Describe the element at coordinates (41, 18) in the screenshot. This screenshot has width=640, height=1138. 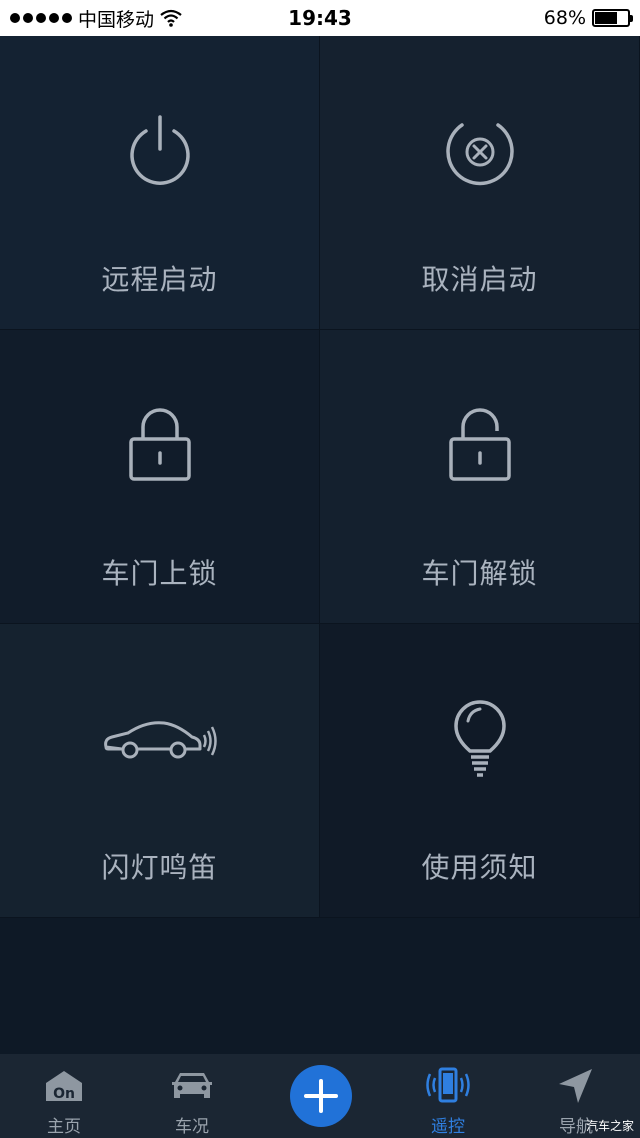
I see `signal-strength-icon` at that location.